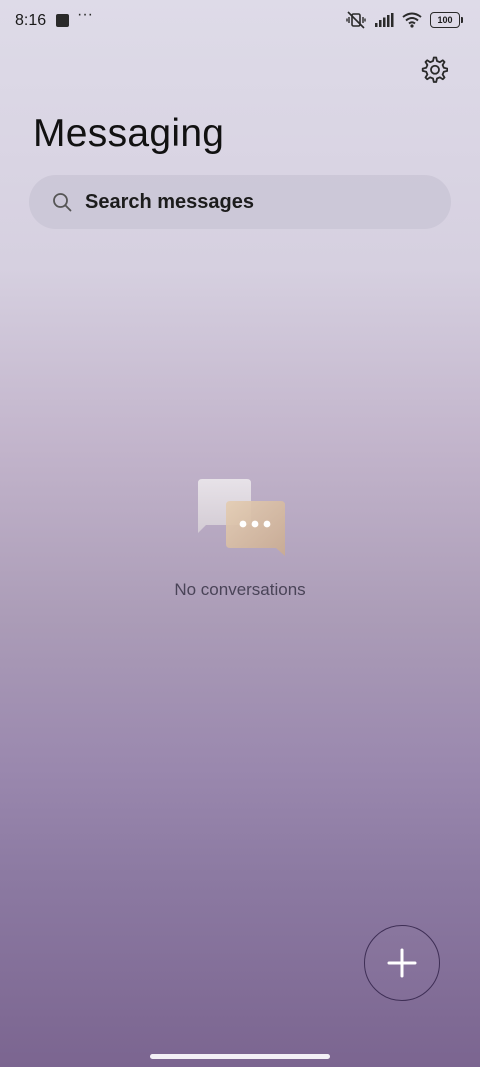 This screenshot has height=1067, width=480. Describe the element at coordinates (356, 20) in the screenshot. I see `vibrate-mute-icon` at that location.